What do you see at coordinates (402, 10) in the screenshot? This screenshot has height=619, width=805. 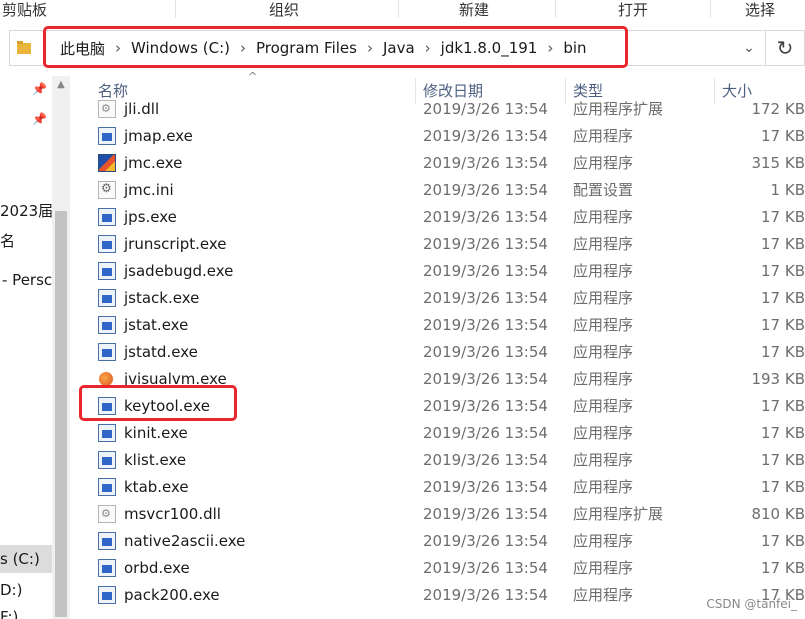 I see `ribbon-group-labels: 剪贴板 组织 新建 打开 选择` at bounding box center [402, 10].